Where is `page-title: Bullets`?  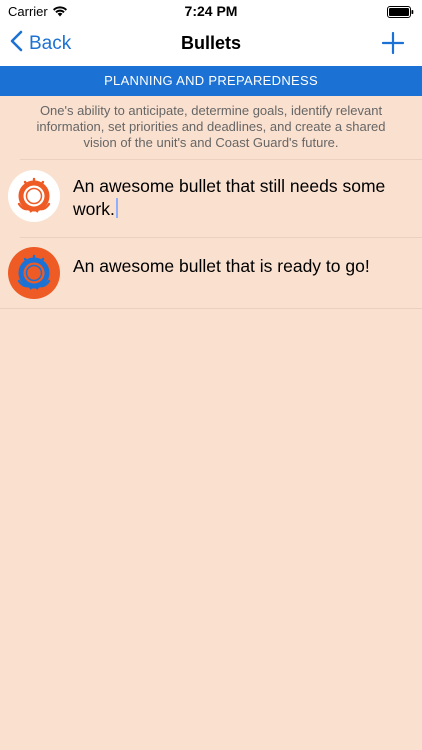
page-title: Bullets is located at coordinates (210, 43).